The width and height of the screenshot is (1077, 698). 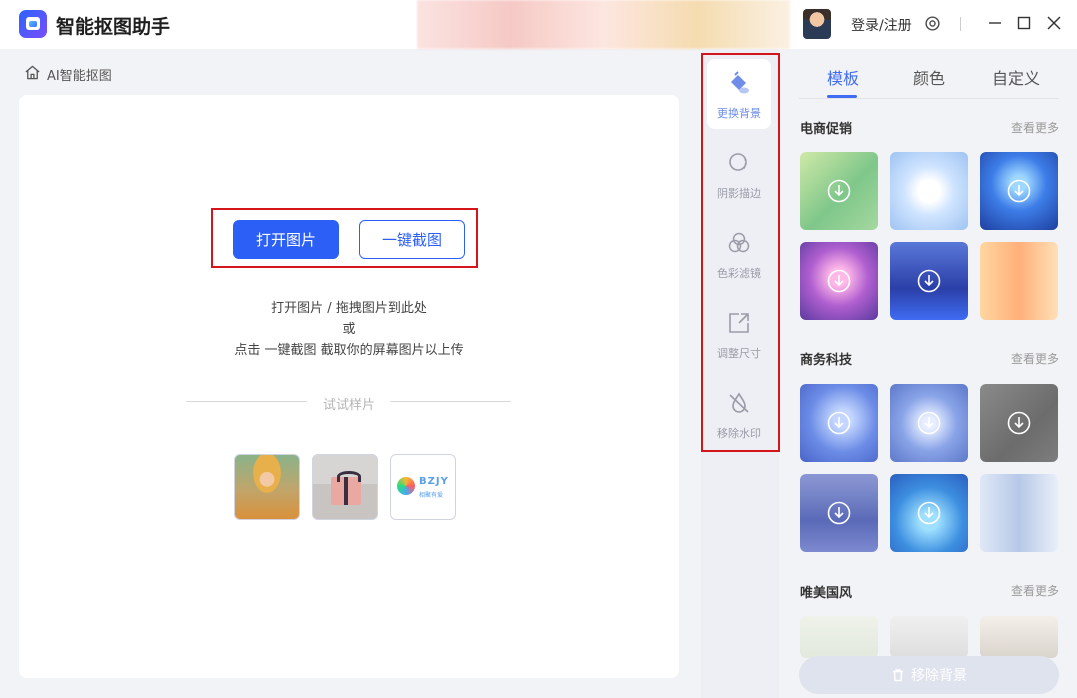 I want to click on sample-logo-subtext: 相聚有爱, so click(x=431, y=495).